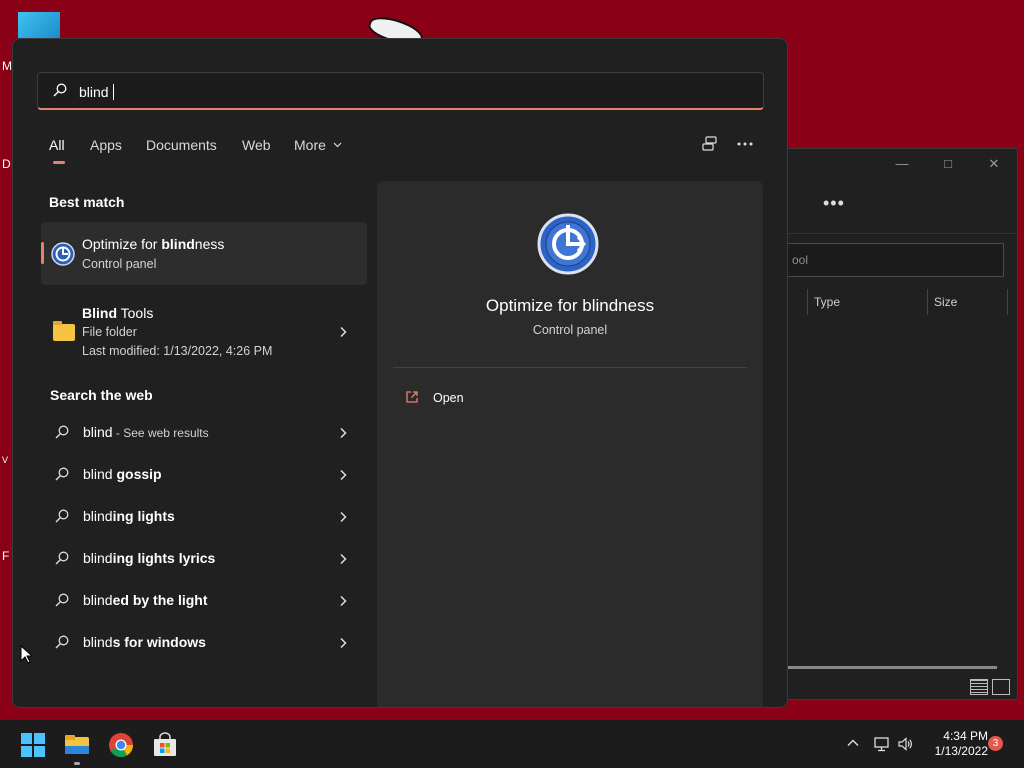  I want to click on taskbar: 4:34 PM 1/13/2022 3, so click(512, 744).